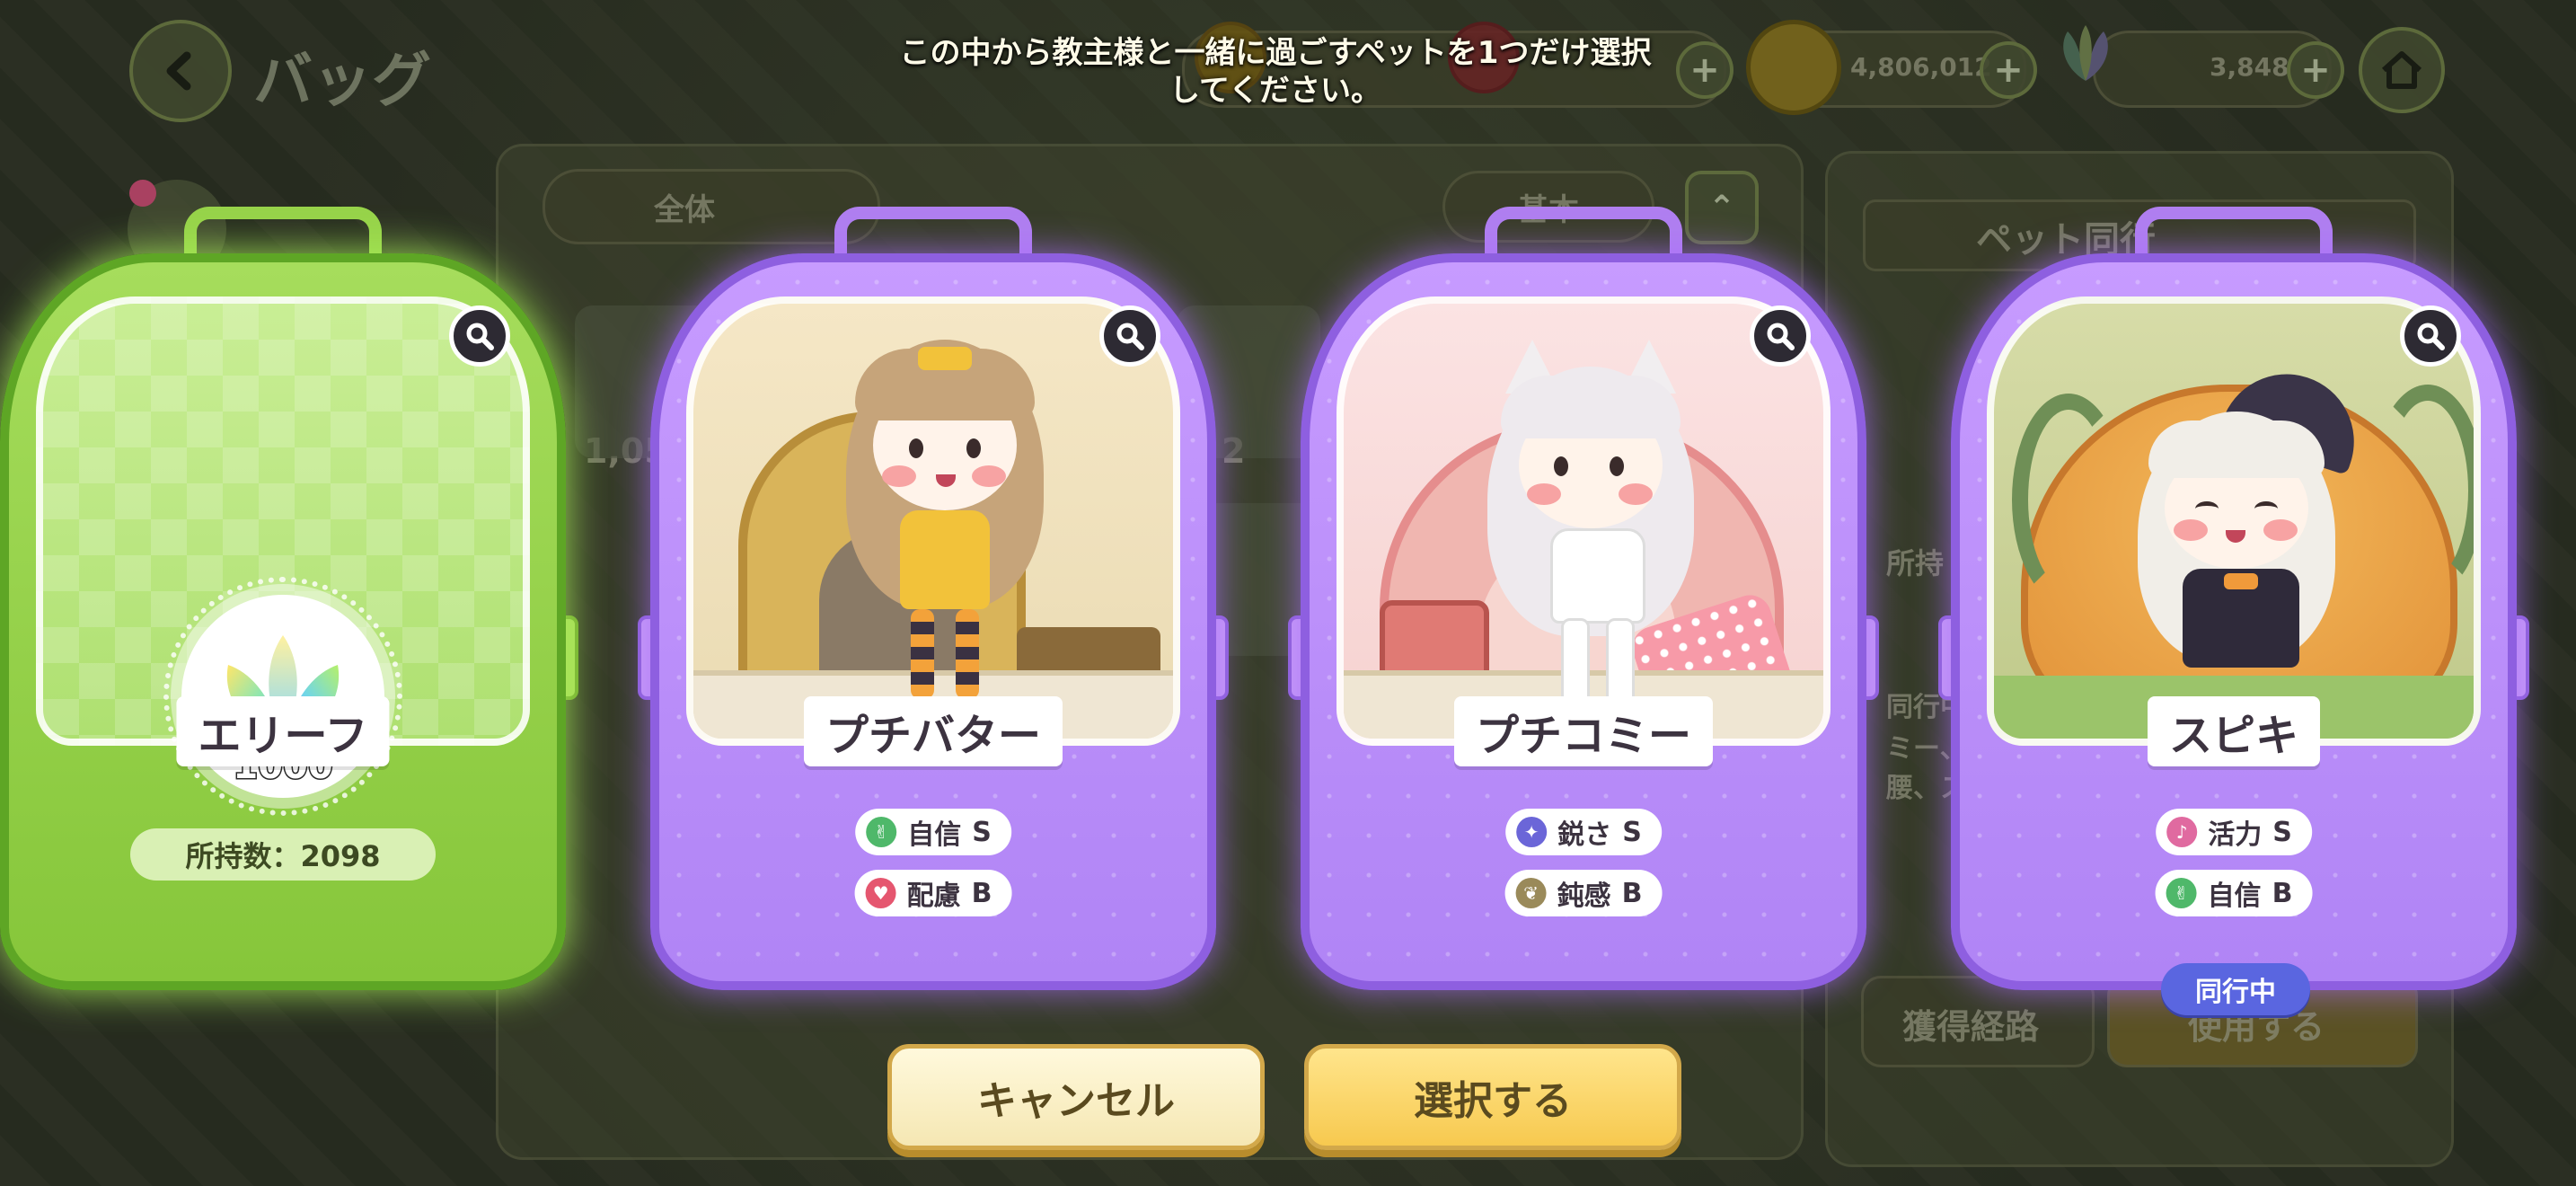 Image resolution: width=2576 pixels, height=1186 pixels. I want to click on pet-name: エリーフ, so click(283, 731).